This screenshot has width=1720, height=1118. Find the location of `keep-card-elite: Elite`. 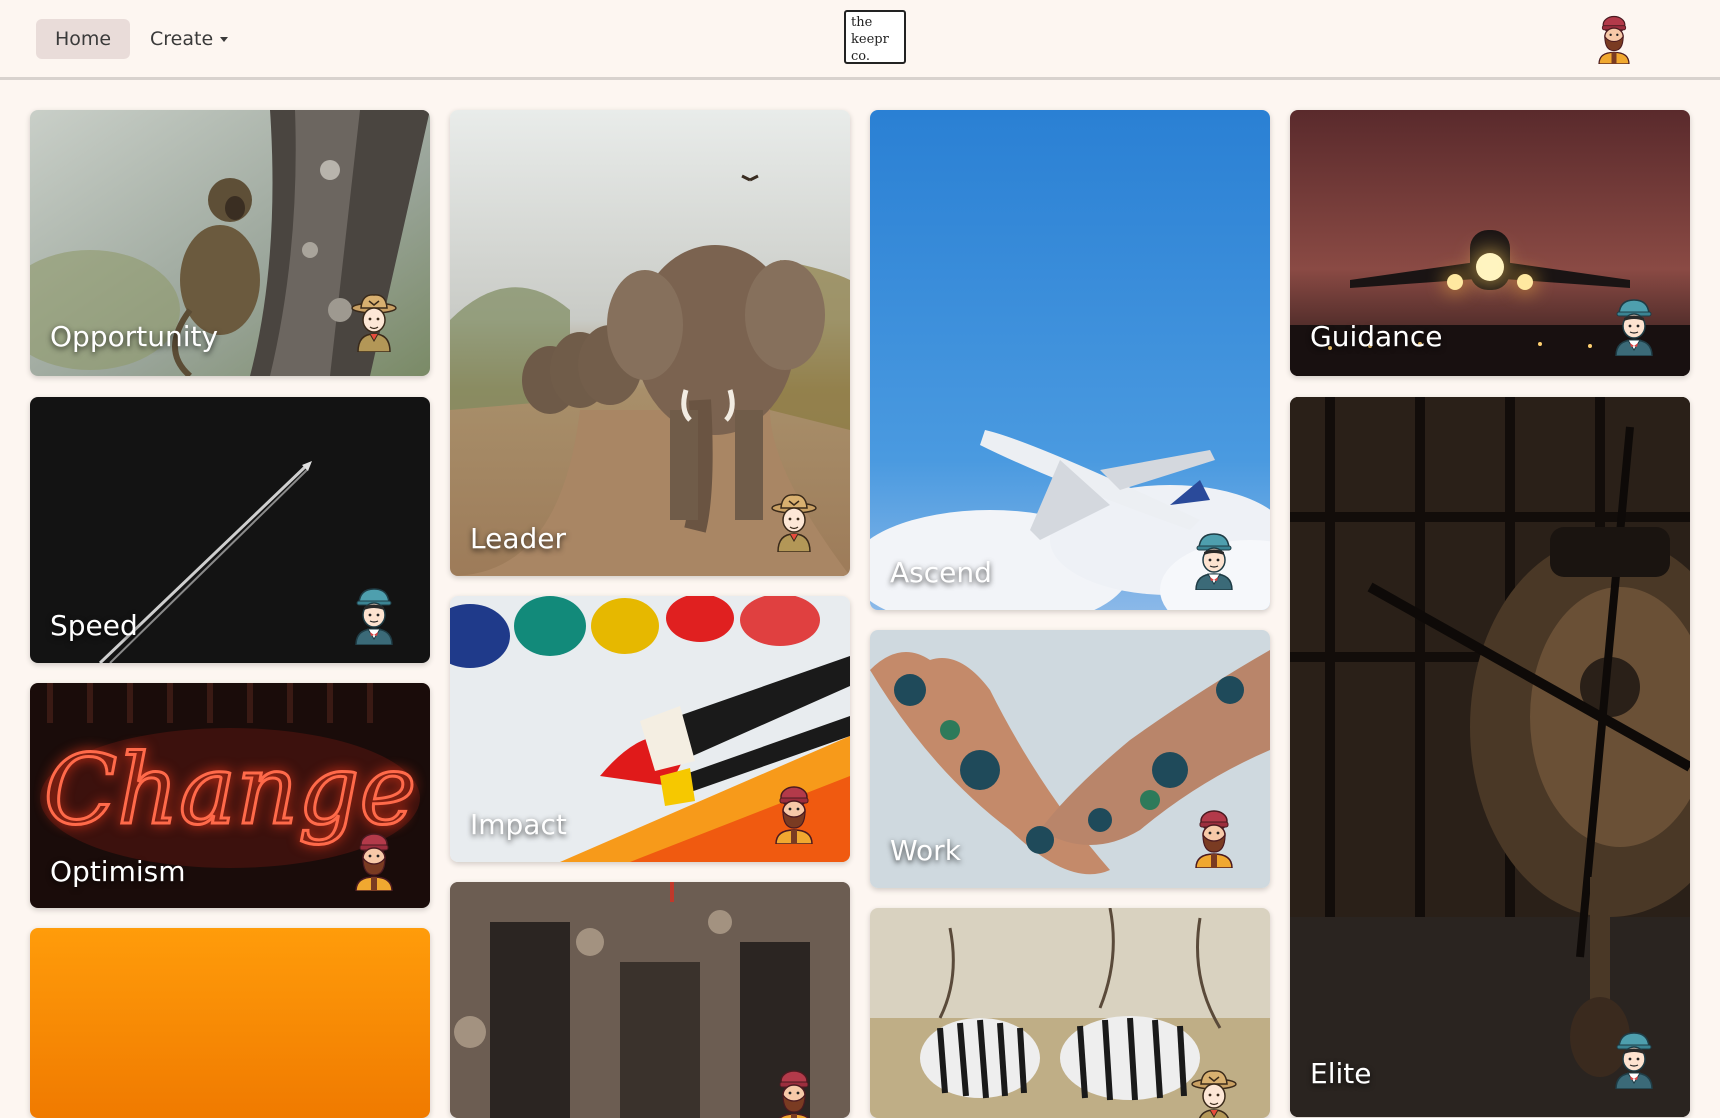

keep-card-elite: Elite is located at coordinates (1490, 757).